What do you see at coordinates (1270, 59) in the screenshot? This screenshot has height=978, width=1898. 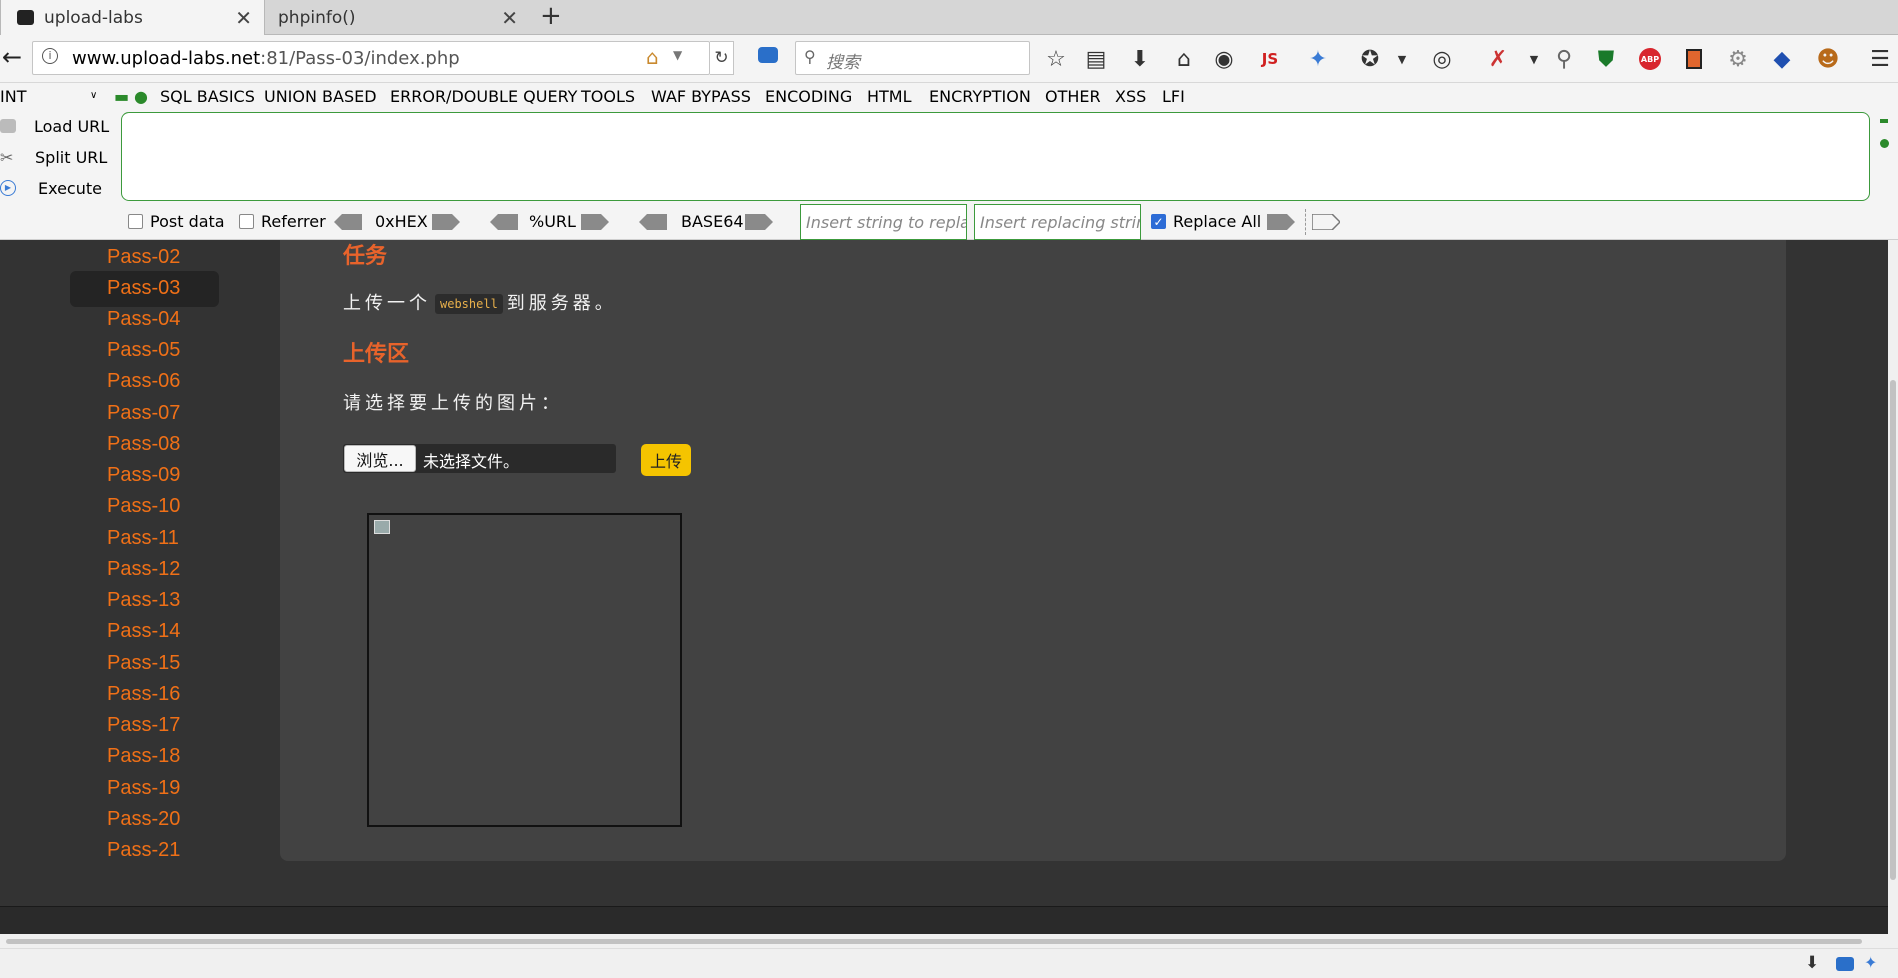 I see `javascript-toggle-icon: JS` at bounding box center [1270, 59].